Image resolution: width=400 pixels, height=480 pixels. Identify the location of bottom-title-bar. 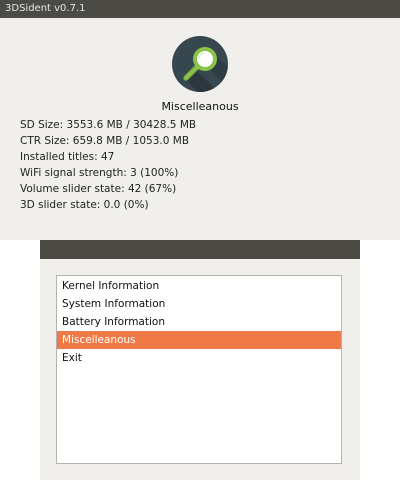
(200, 249).